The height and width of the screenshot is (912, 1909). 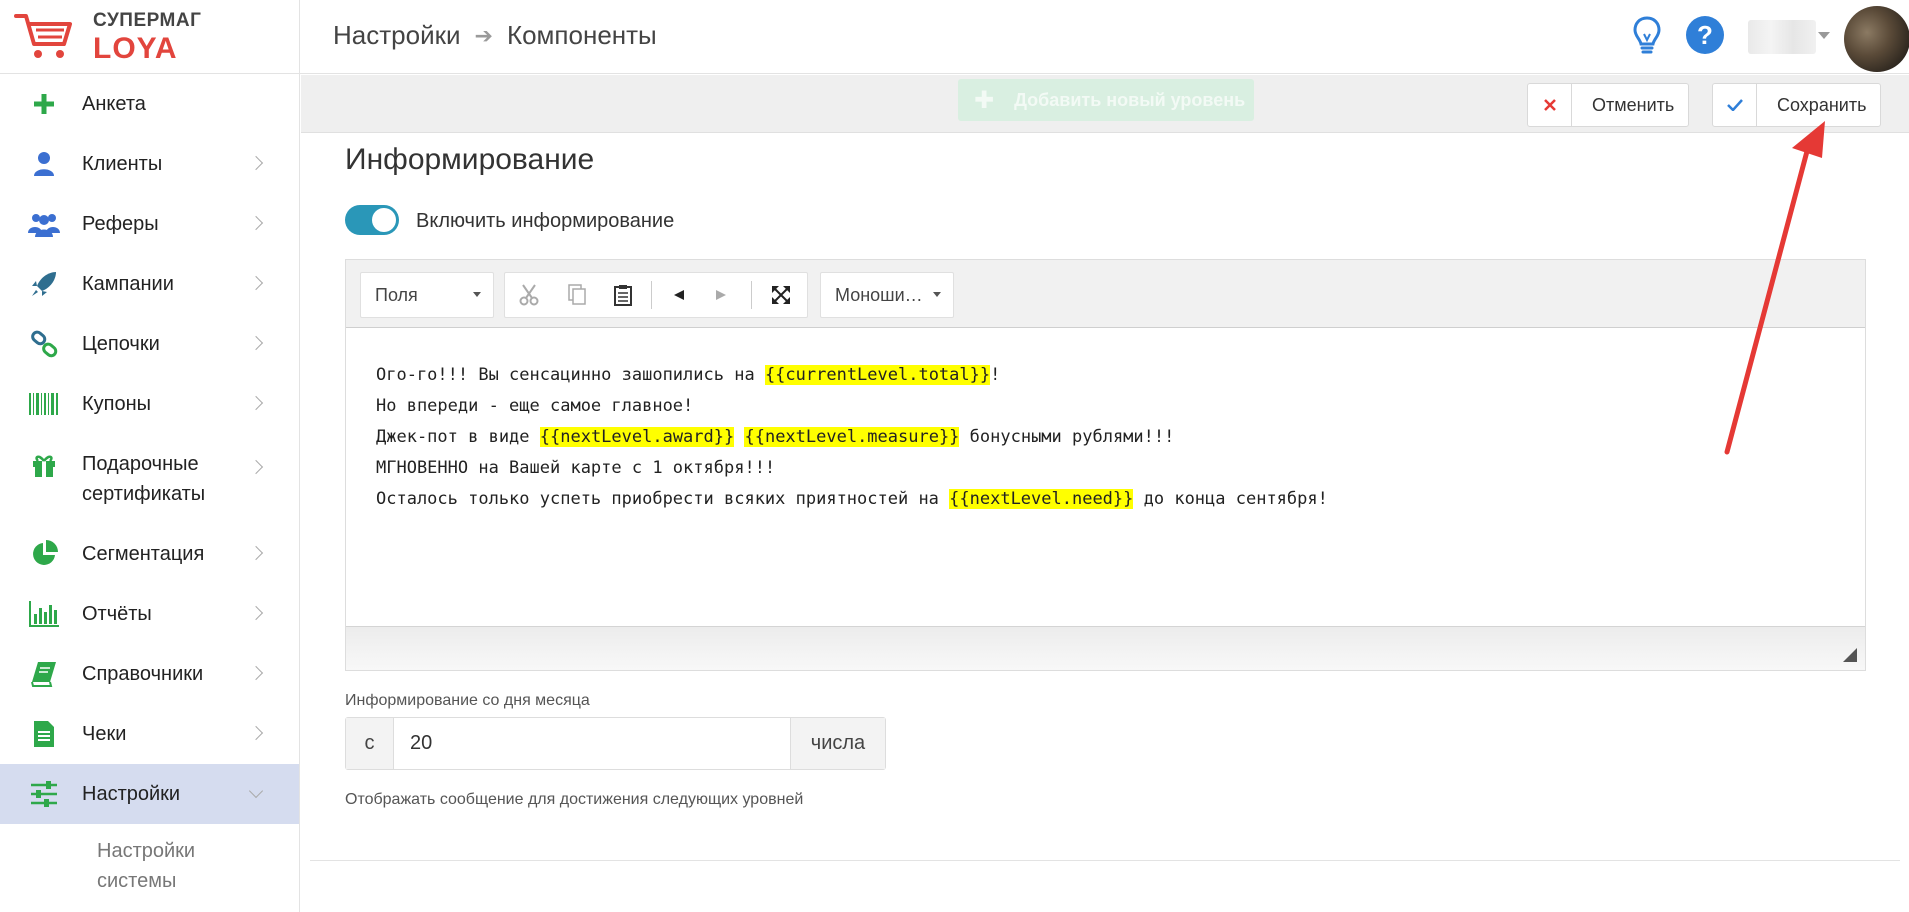 I want to click on editor-text: МГНОВЕННО на Вашей карте с 1 октября!!!, so click(x=576, y=468).